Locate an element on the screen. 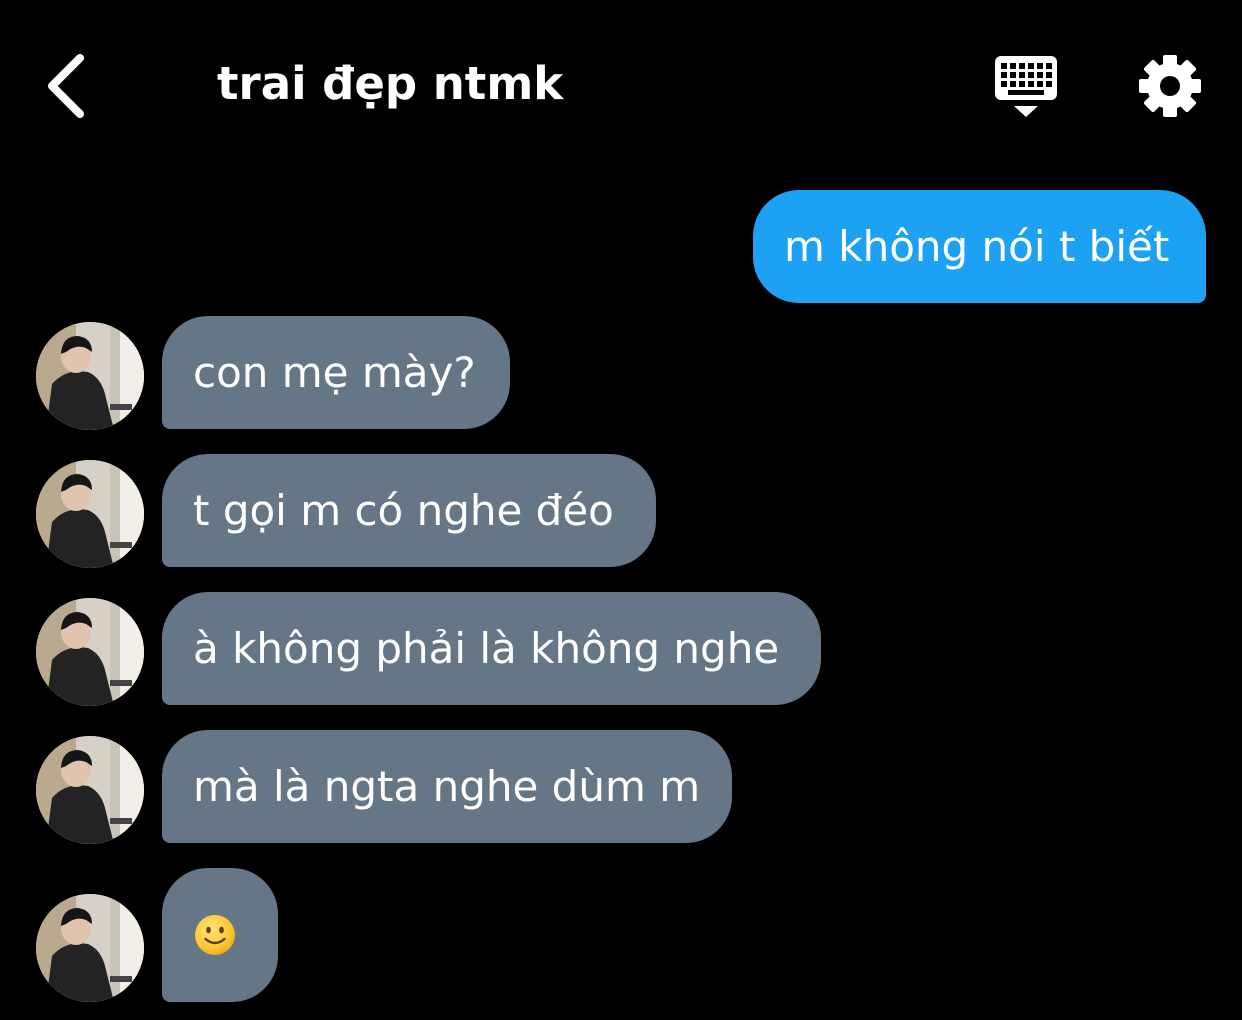 The height and width of the screenshot is (1020, 1242). conversation-title: trai đẹp ntmk is located at coordinates (390, 83).